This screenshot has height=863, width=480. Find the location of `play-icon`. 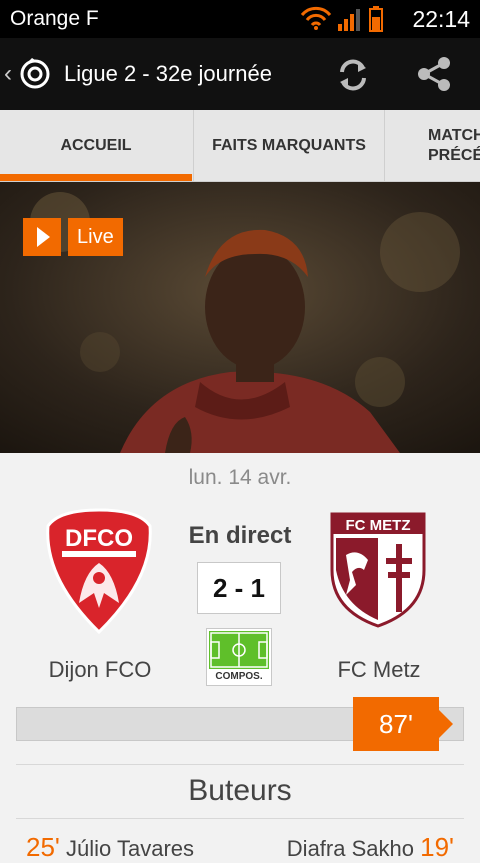

play-icon is located at coordinates (43, 237).